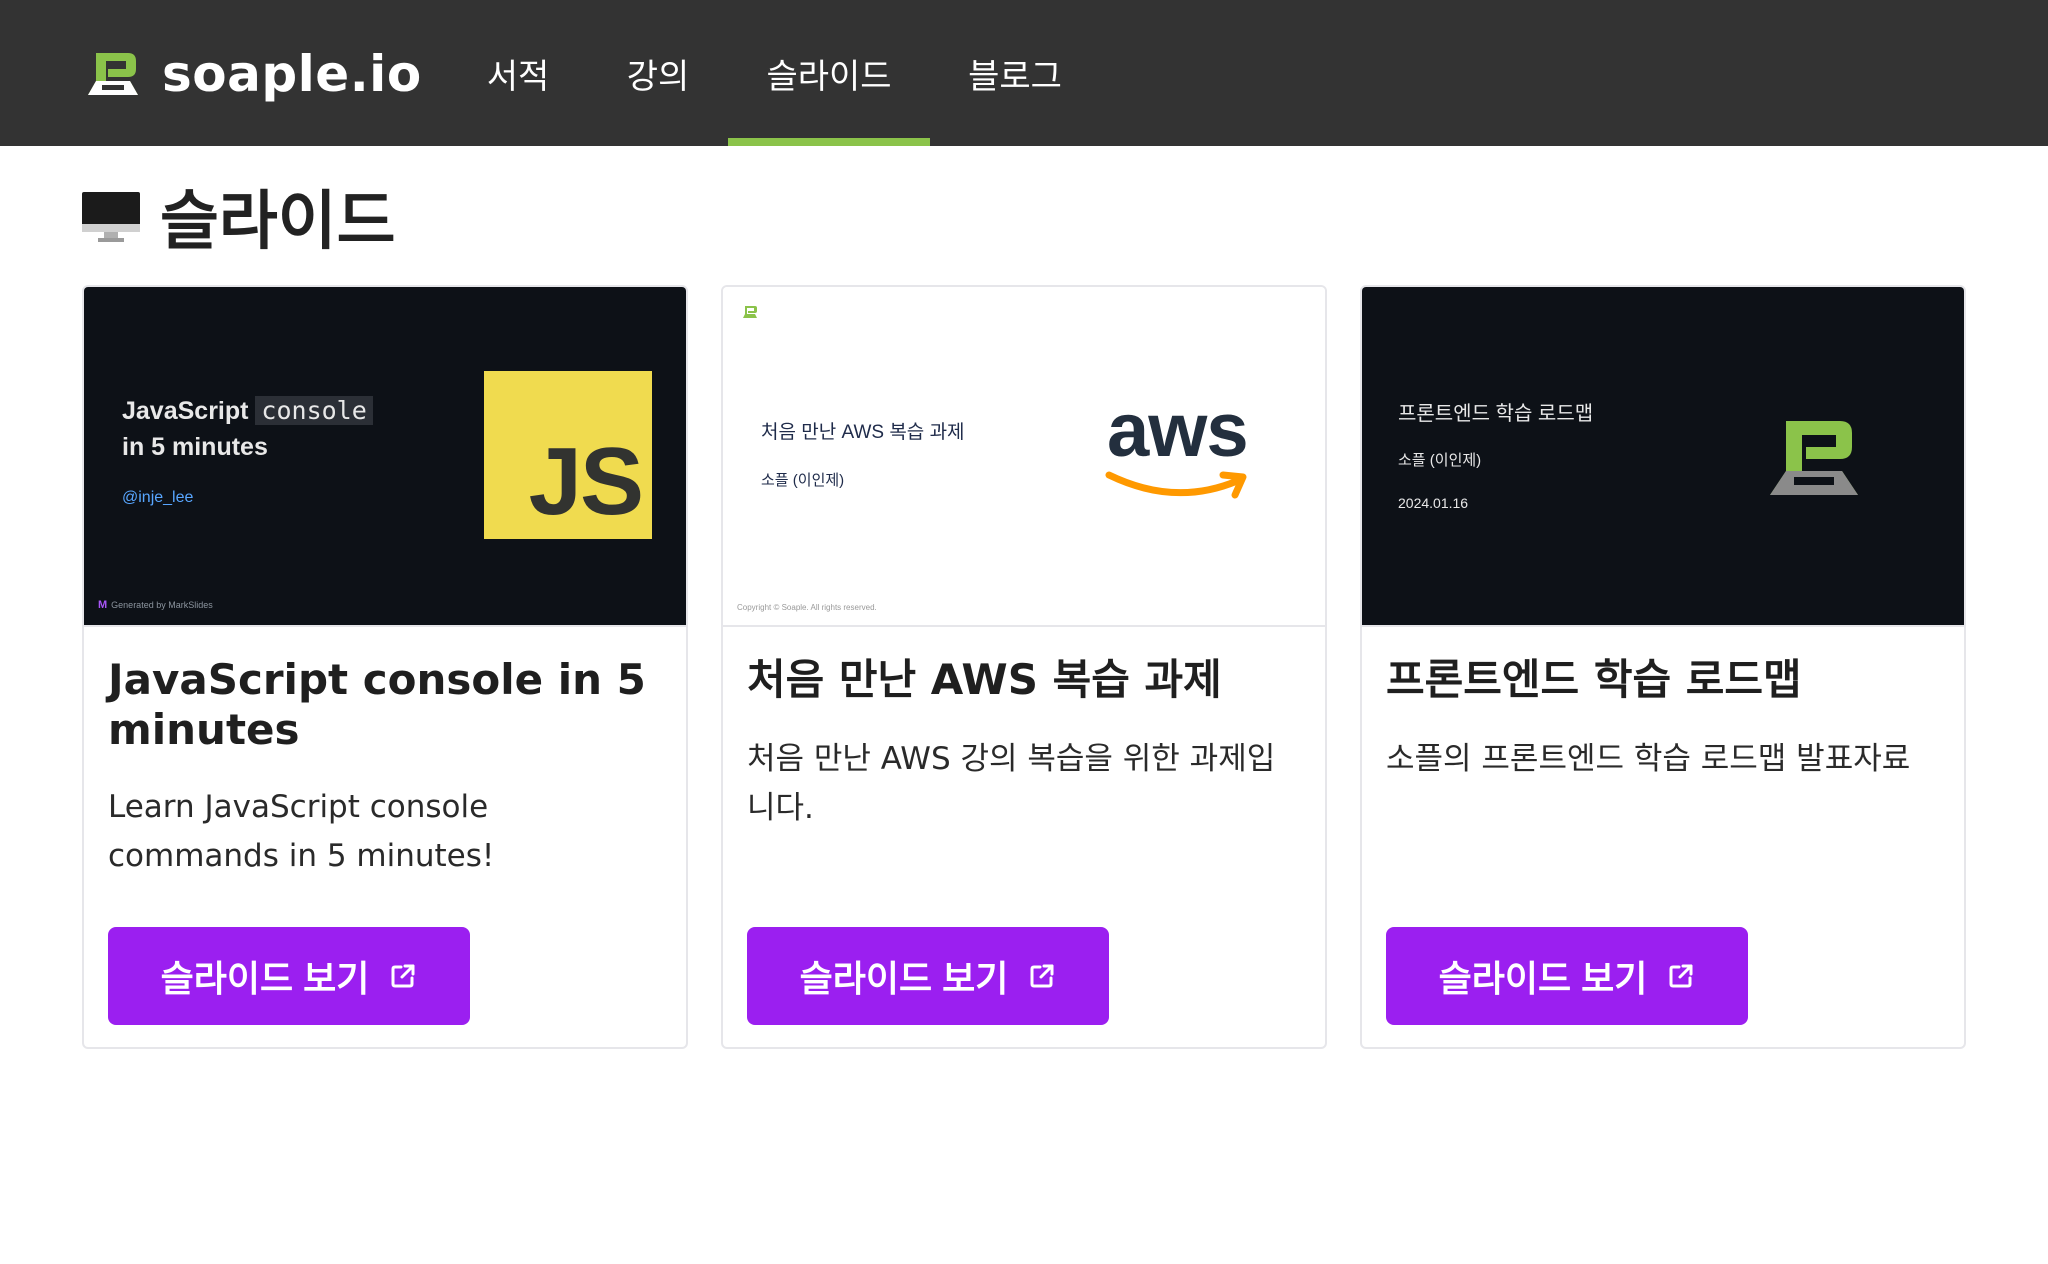  Describe the element at coordinates (158, 497) in the screenshot. I see `thumb-author-handle: @inje_lee` at that location.